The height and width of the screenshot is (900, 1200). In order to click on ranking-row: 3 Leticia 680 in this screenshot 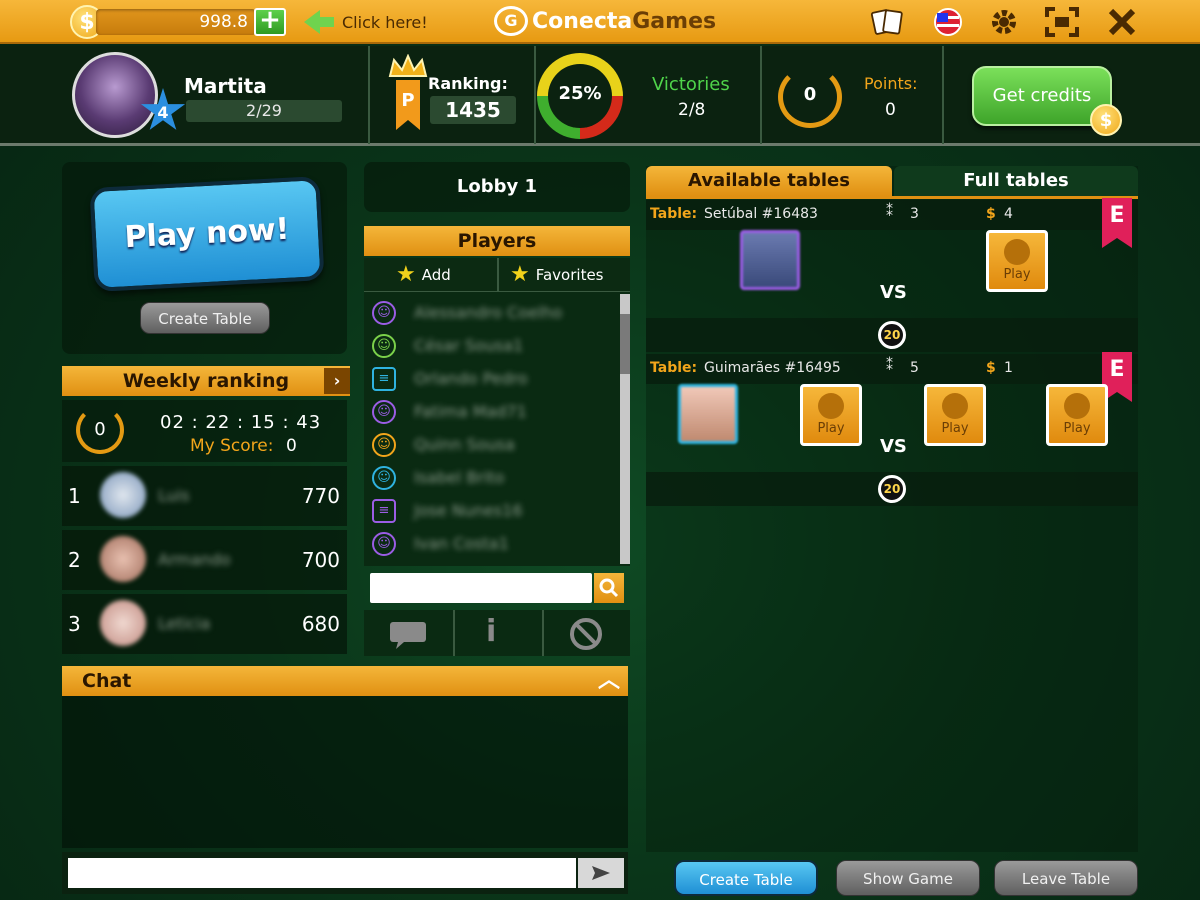, I will do `click(204, 624)`.